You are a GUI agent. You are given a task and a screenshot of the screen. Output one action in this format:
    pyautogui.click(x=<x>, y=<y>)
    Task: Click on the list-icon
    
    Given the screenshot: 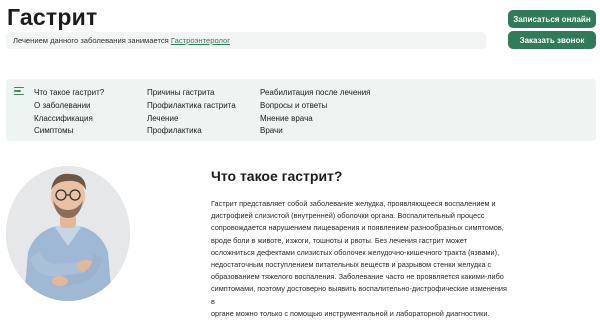 What is the action you would take?
    pyautogui.click(x=19, y=91)
    